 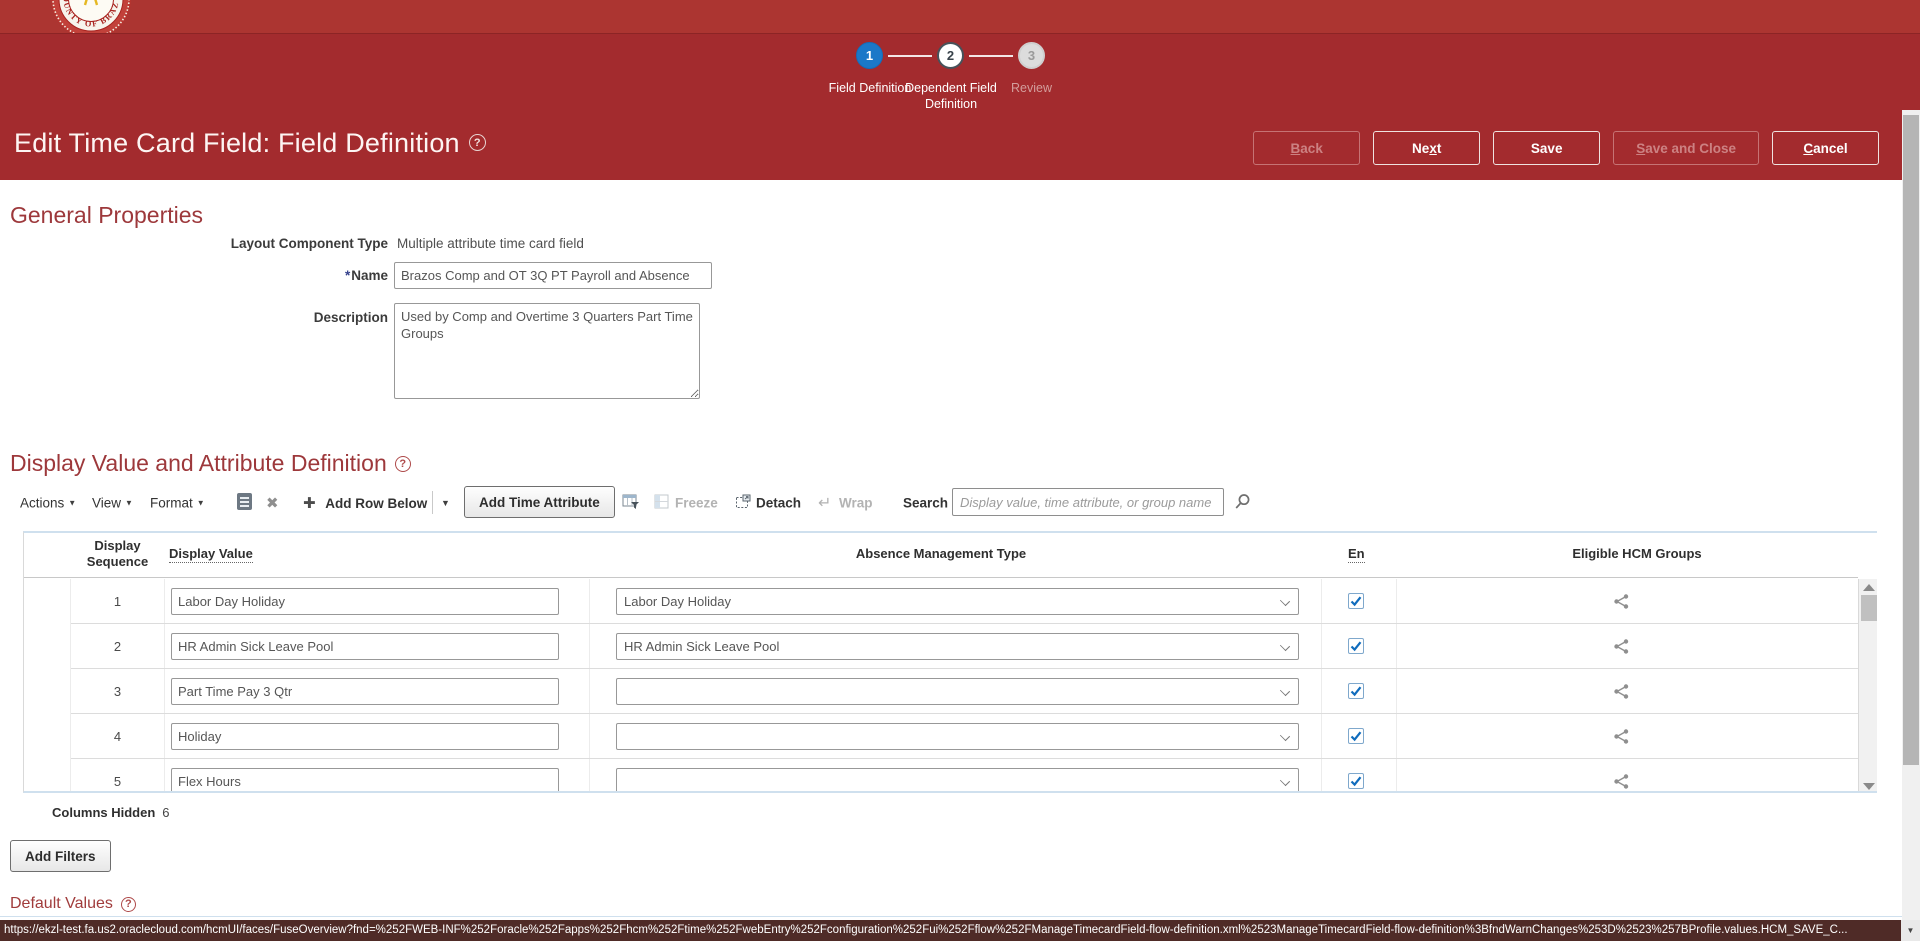 What do you see at coordinates (272, 503) in the screenshot?
I see `delete-row-icon: ✖` at bounding box center [272, 503].